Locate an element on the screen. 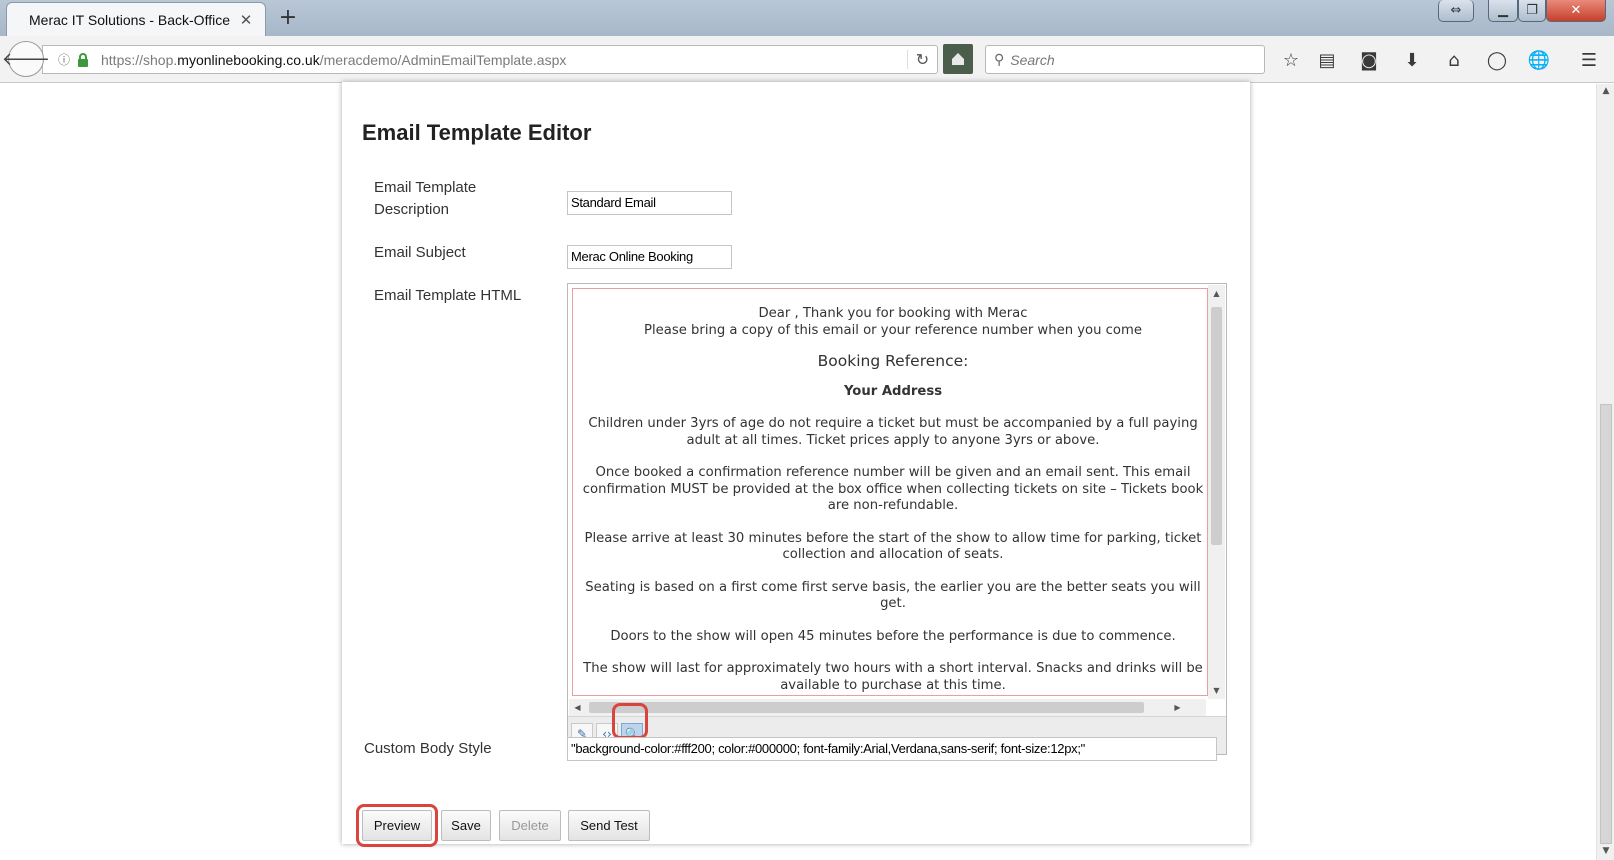  search-icon: ⚲ is located at coordinates (999, 59).